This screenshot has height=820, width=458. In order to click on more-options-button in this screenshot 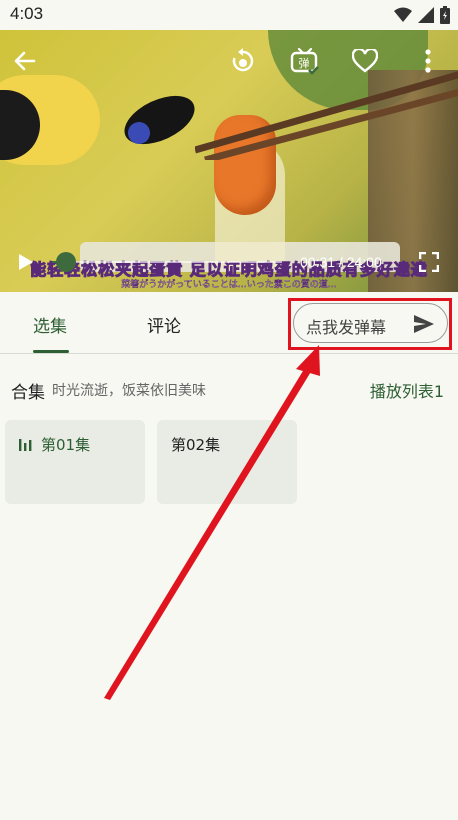, I will do `click(428, 61)`.